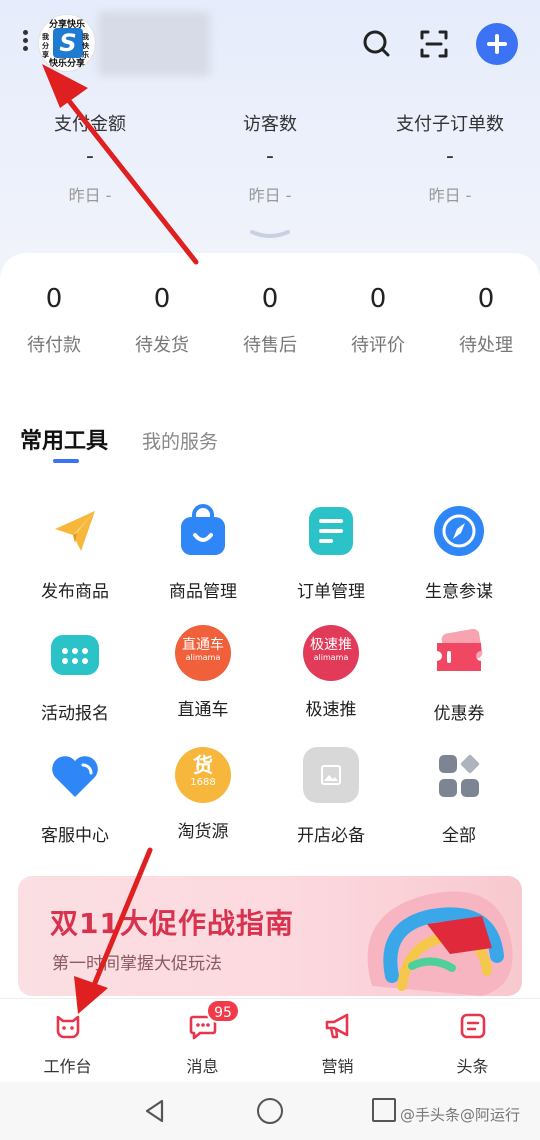 The width and height of the screenshot is (540, 1140). What do you see at coordinates (203, 765) in the screenshot?
I see `taohuoyuan-icon-text: 货` at bounding box center [203, 765].